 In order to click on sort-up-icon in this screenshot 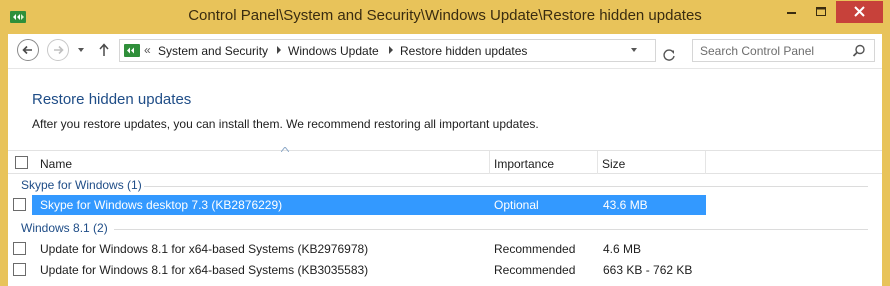, I will do `click(285, 149)`.